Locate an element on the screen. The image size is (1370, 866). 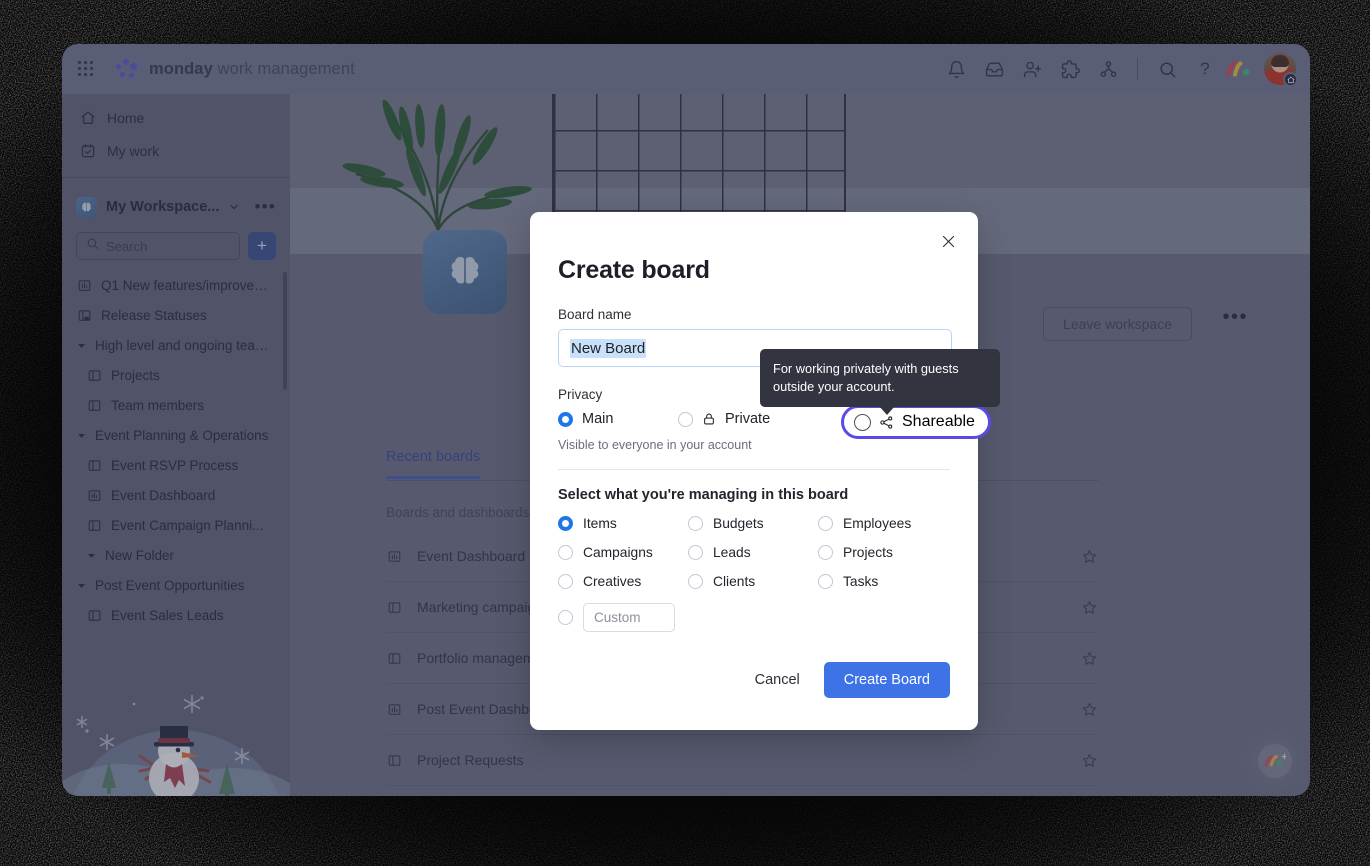
top-navigation-bar: monday work management ? is located at coordinates (686, 69).